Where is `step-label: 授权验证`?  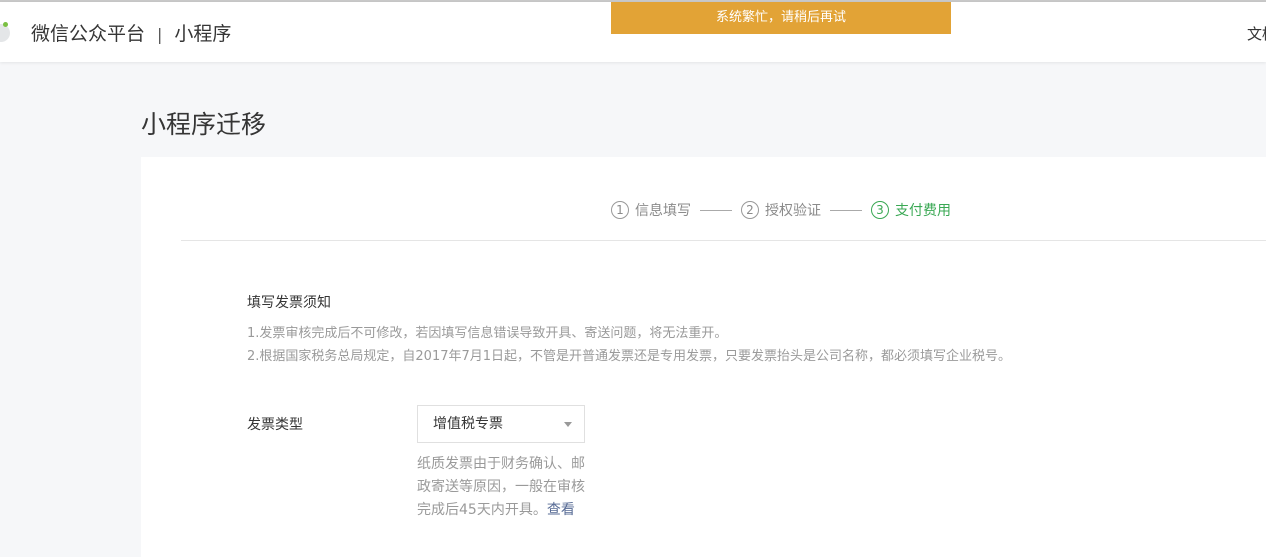
step-label: 授权验证 is located at coordinates (793, 211).